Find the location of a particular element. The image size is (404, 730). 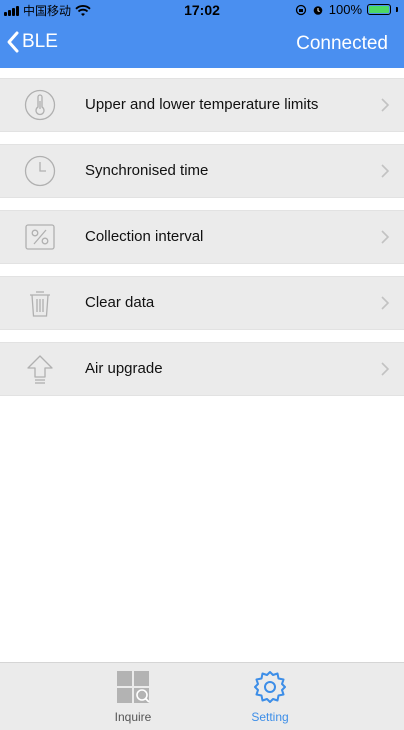

percent-icon is located at coordinates (40, 237).